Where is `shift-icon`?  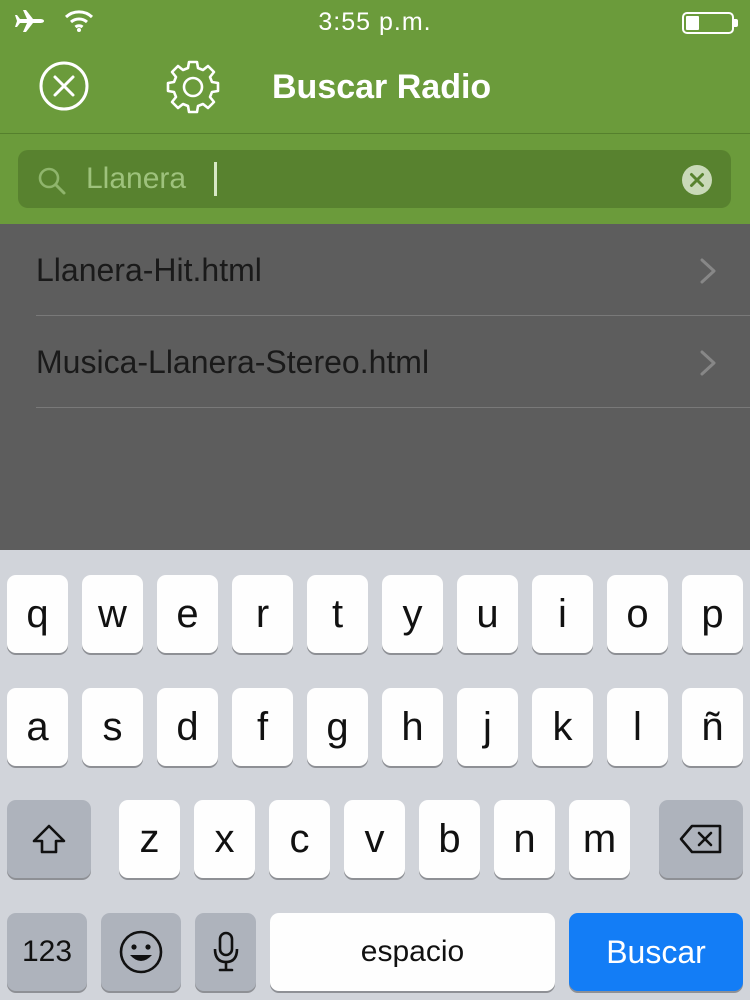 shift-icon is located at coordinates (49, 839).